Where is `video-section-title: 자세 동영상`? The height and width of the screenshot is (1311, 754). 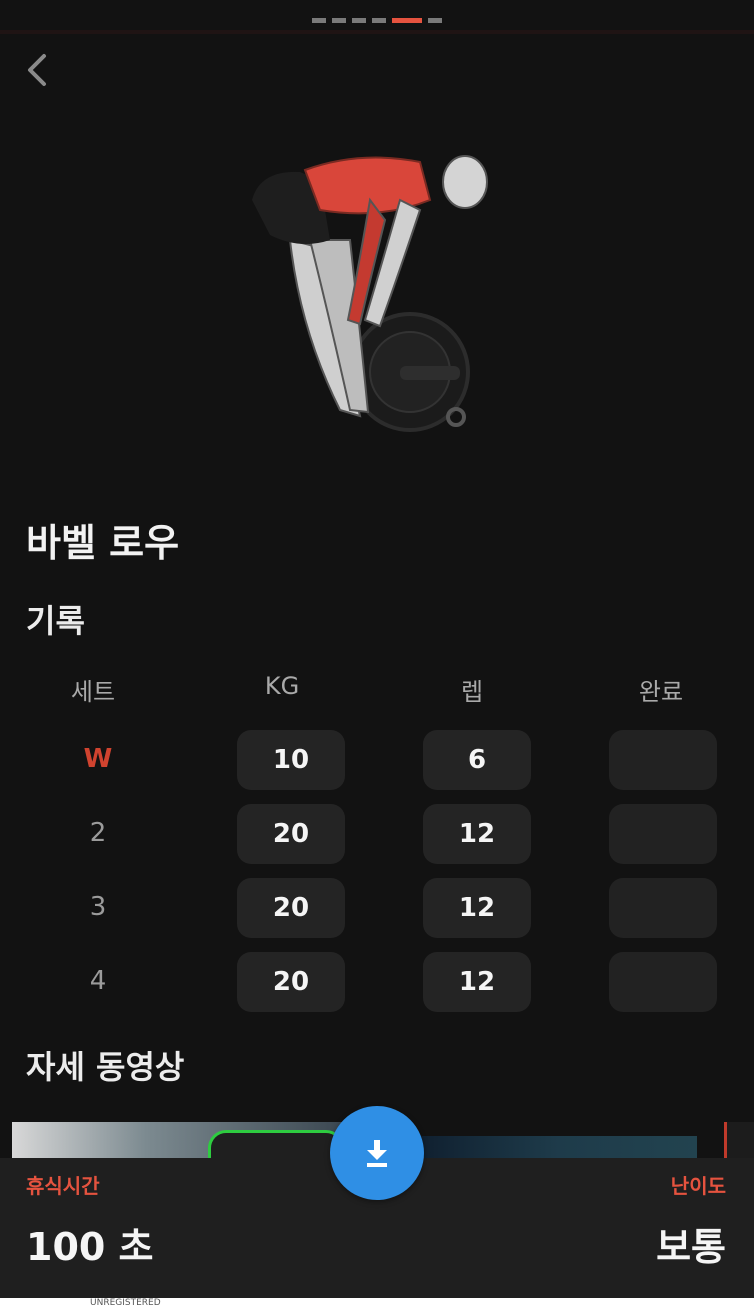 video-section-title: 자세 동영상 is located at coordinates (105, 1067).